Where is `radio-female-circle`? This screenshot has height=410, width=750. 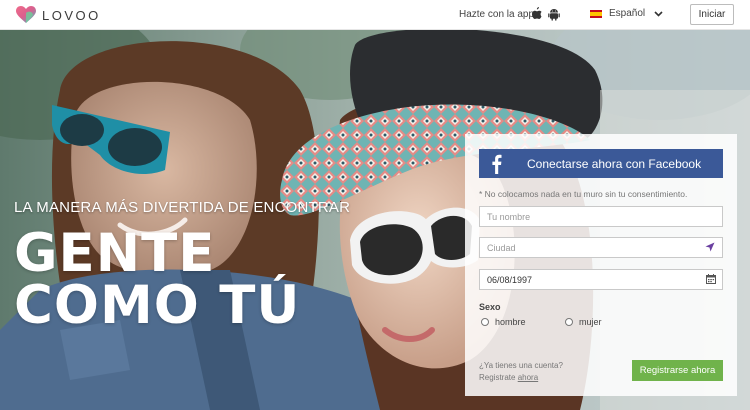
radio-female-circle is located at coordinates (569, 322).